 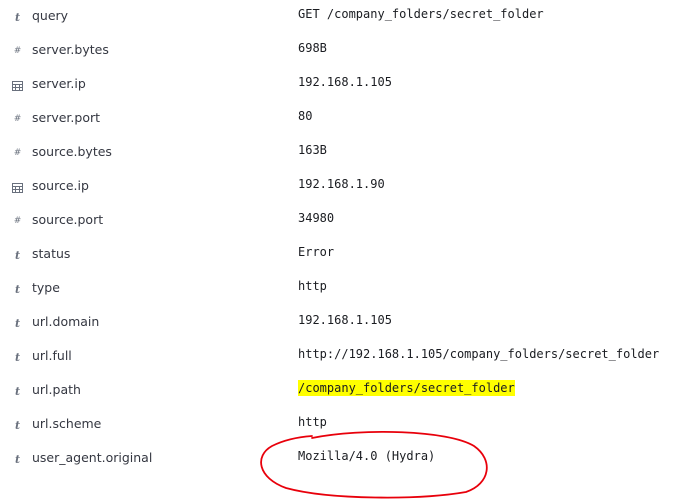 What do you see at coordinates (316, 252) in the screenshot?
I see `field-value: Error` at bounding box center [316, 252].